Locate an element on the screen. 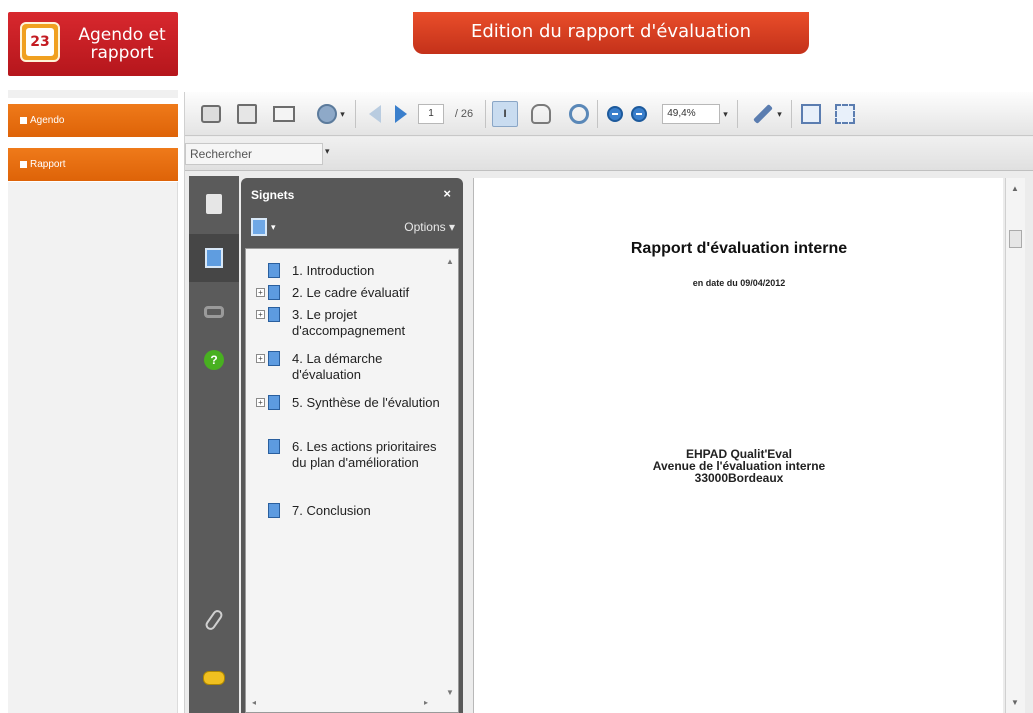  zoom-out-button is located at coordinates (615, 114).